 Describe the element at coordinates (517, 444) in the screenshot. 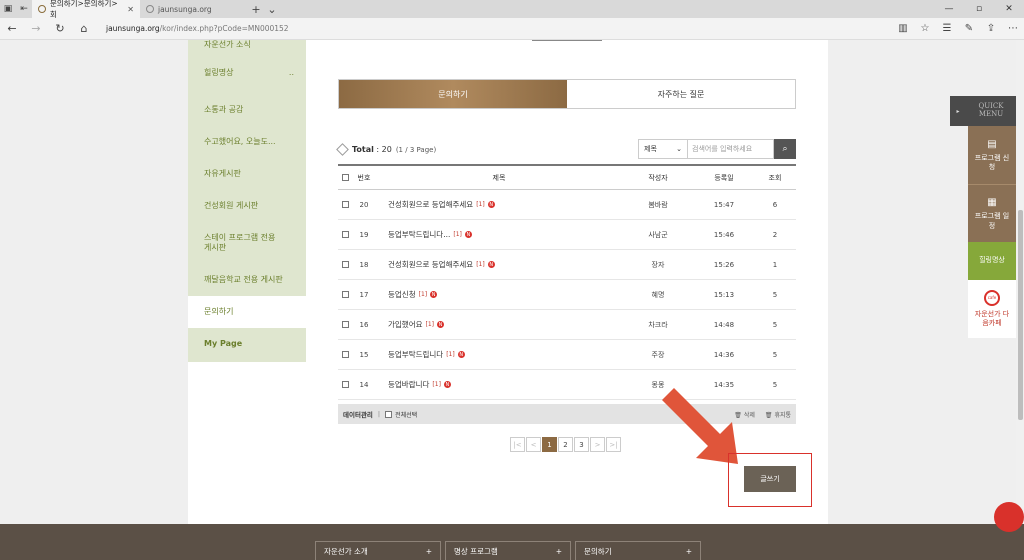

I see `first-page-button: |<` at that location.